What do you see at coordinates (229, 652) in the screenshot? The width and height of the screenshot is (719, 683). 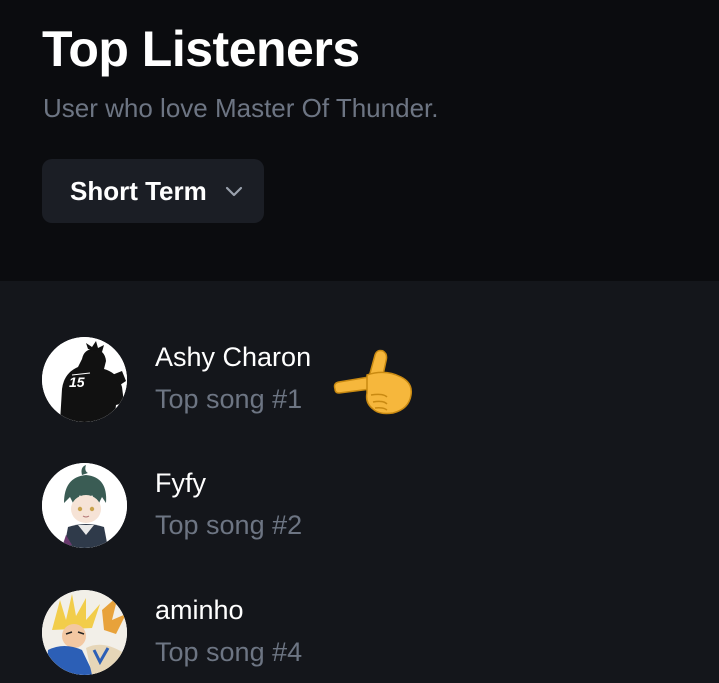 I see `listener-rank: Top song #4` at bounding box center [229, 652].